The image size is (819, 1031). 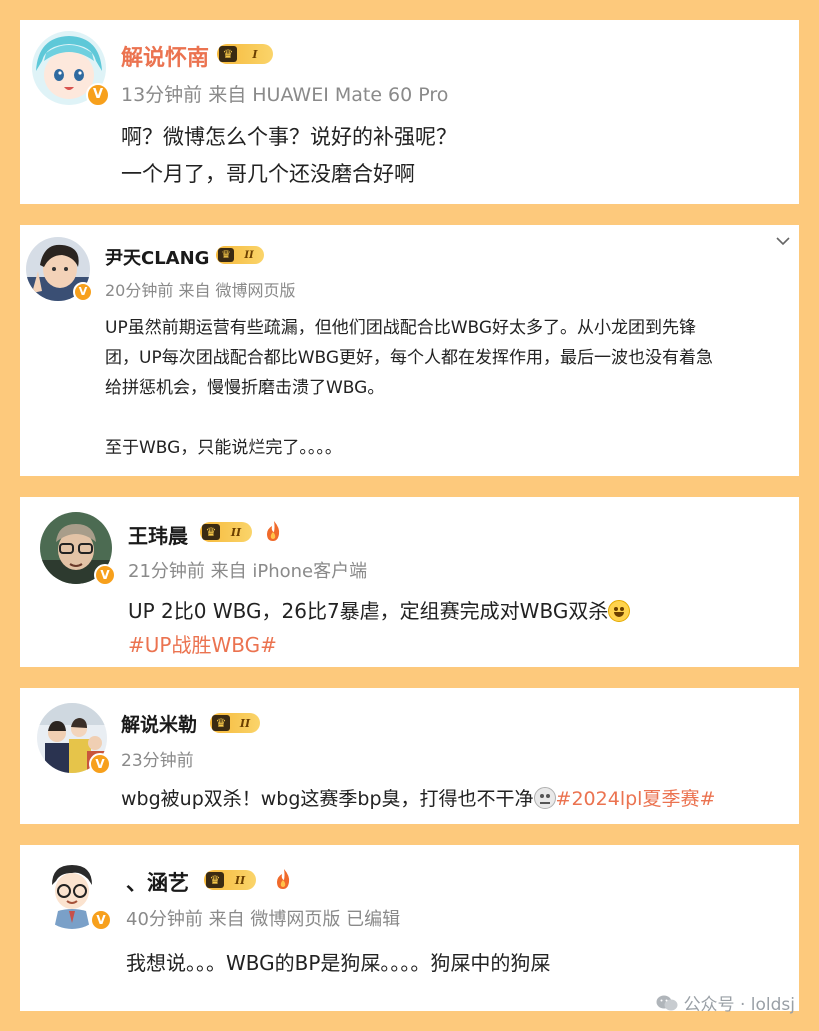 What do you see at coordinates (667, 1002) in the screenshot?
I see `wechat-icon` at bounding box center [667, 1002].